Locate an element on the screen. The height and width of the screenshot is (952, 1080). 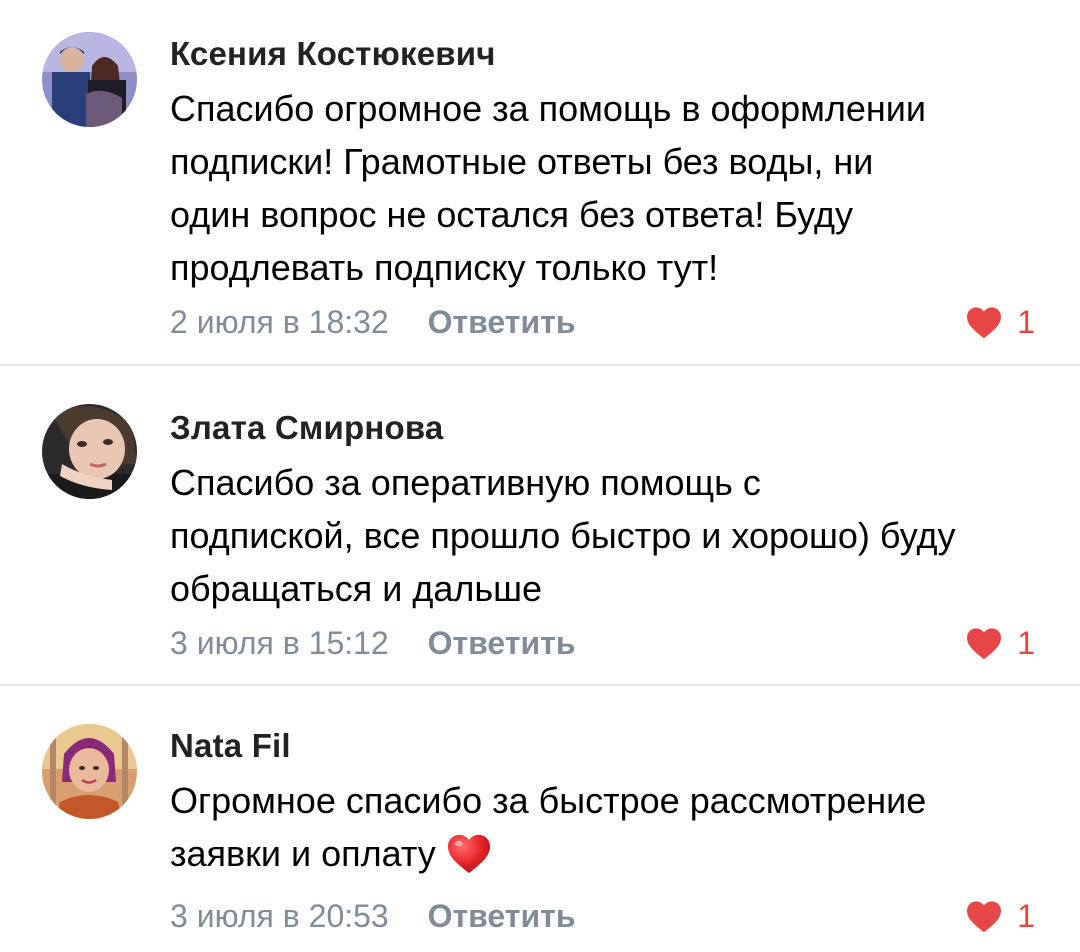
comment-meta: 2 июля в 18:32 Ответить 1 is located at coordinates (605, 322).